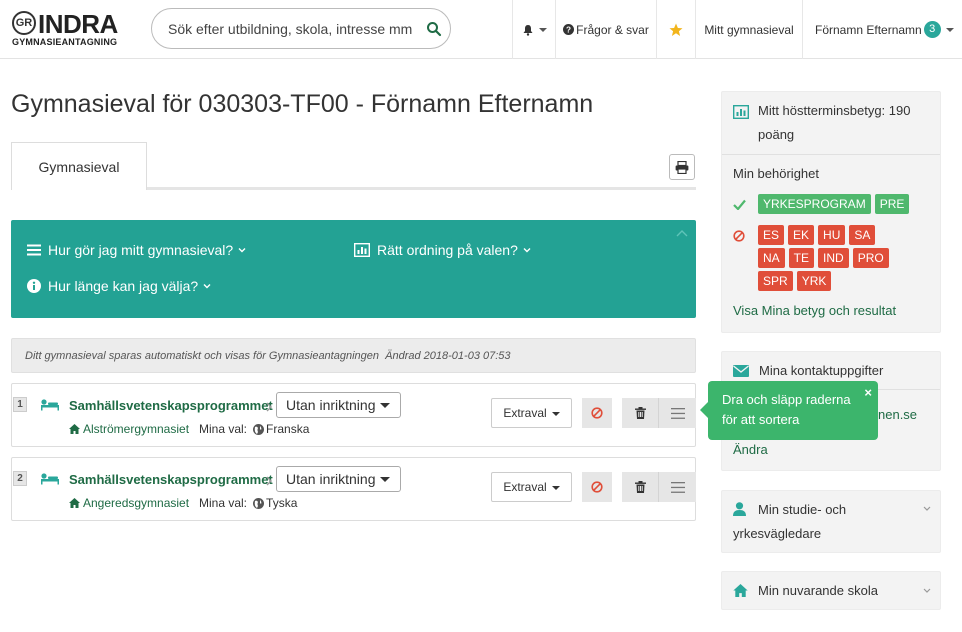 The image size is (962, 632). What do you see at coordinates (834, 122) in the screenshot?
I see `grades-title: Mitt höstterminsbetyg: 190 poäng` at bounding box center [834, 122].